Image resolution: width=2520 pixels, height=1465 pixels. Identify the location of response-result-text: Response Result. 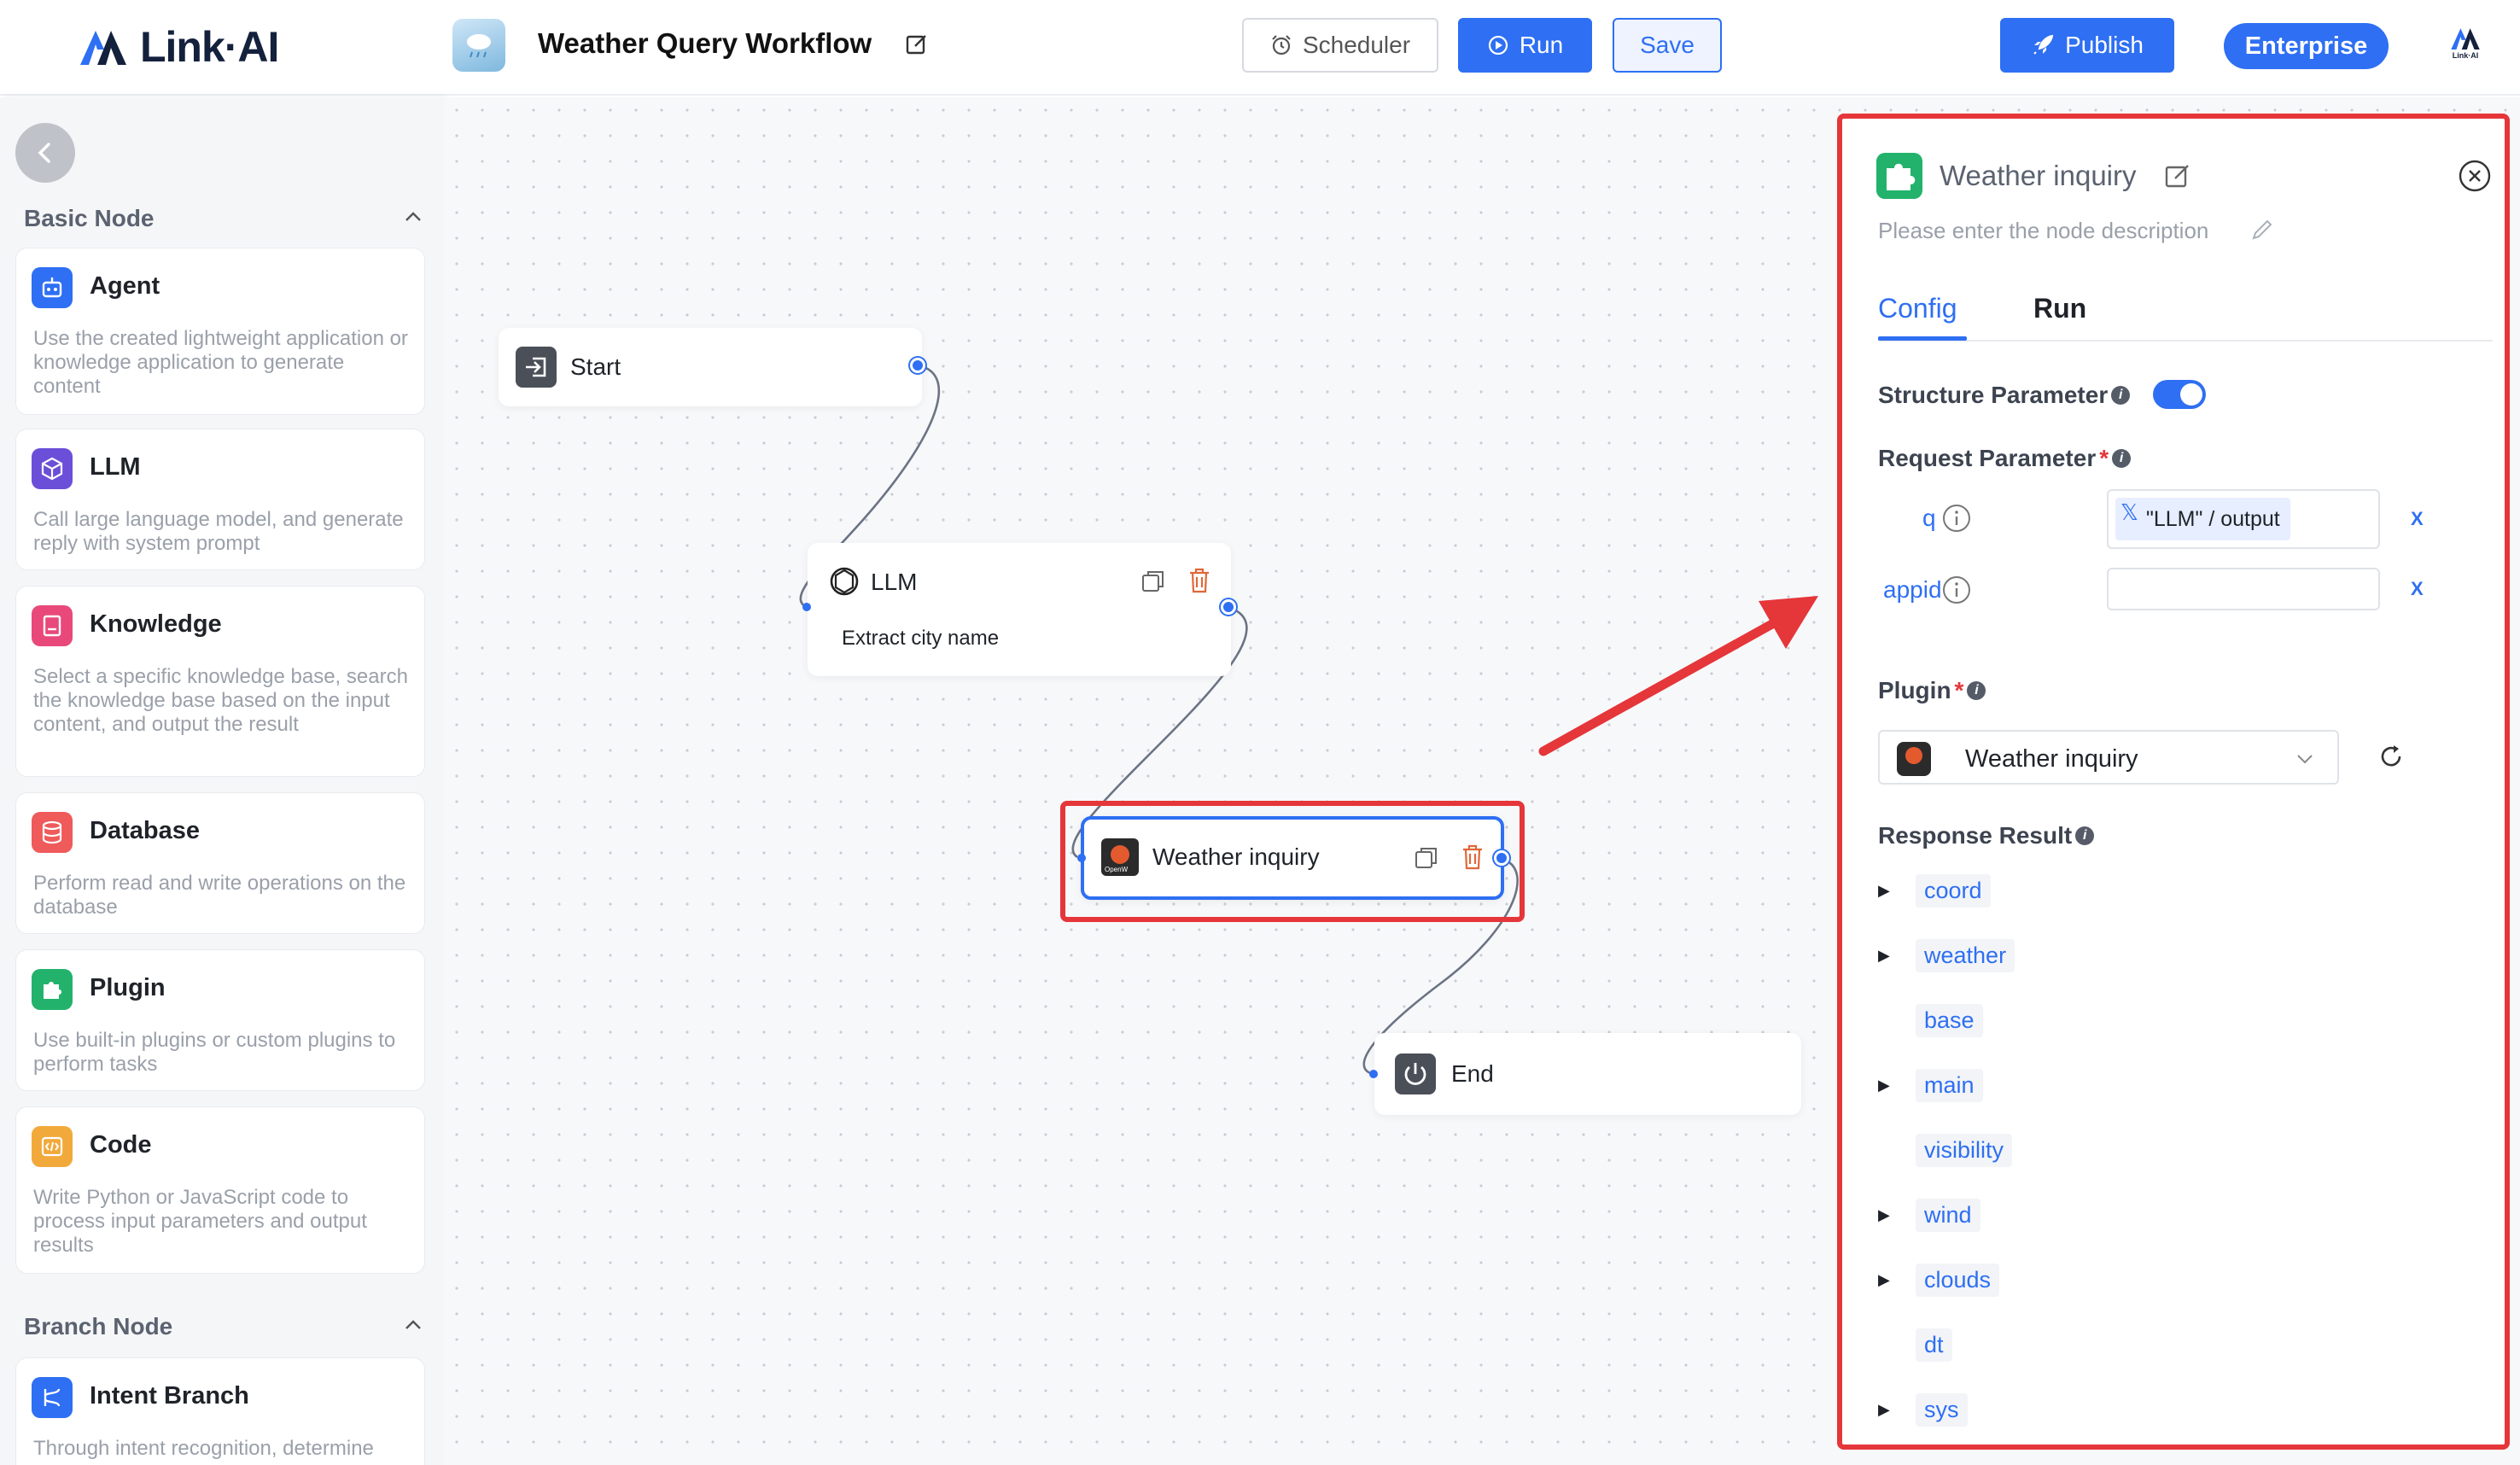
(1975, 836).